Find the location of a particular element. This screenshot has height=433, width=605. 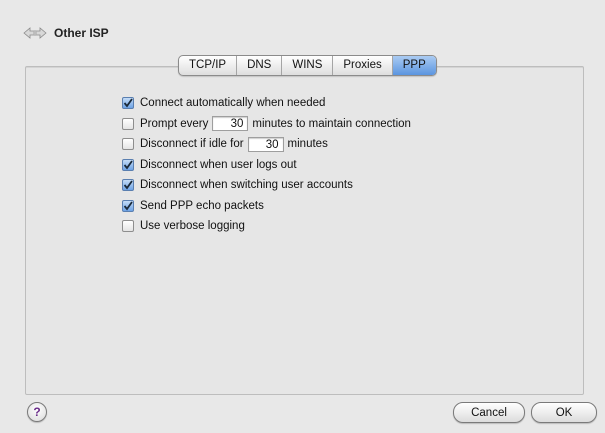

option-echo-packets: Send PPP echo packets is located at coordinates (266, 206).